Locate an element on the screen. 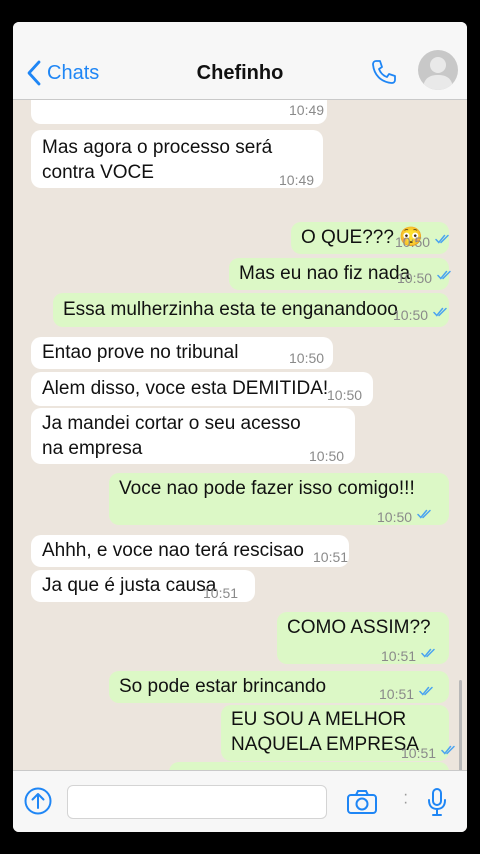  contact-avatar is located at coordinates (438, 70).